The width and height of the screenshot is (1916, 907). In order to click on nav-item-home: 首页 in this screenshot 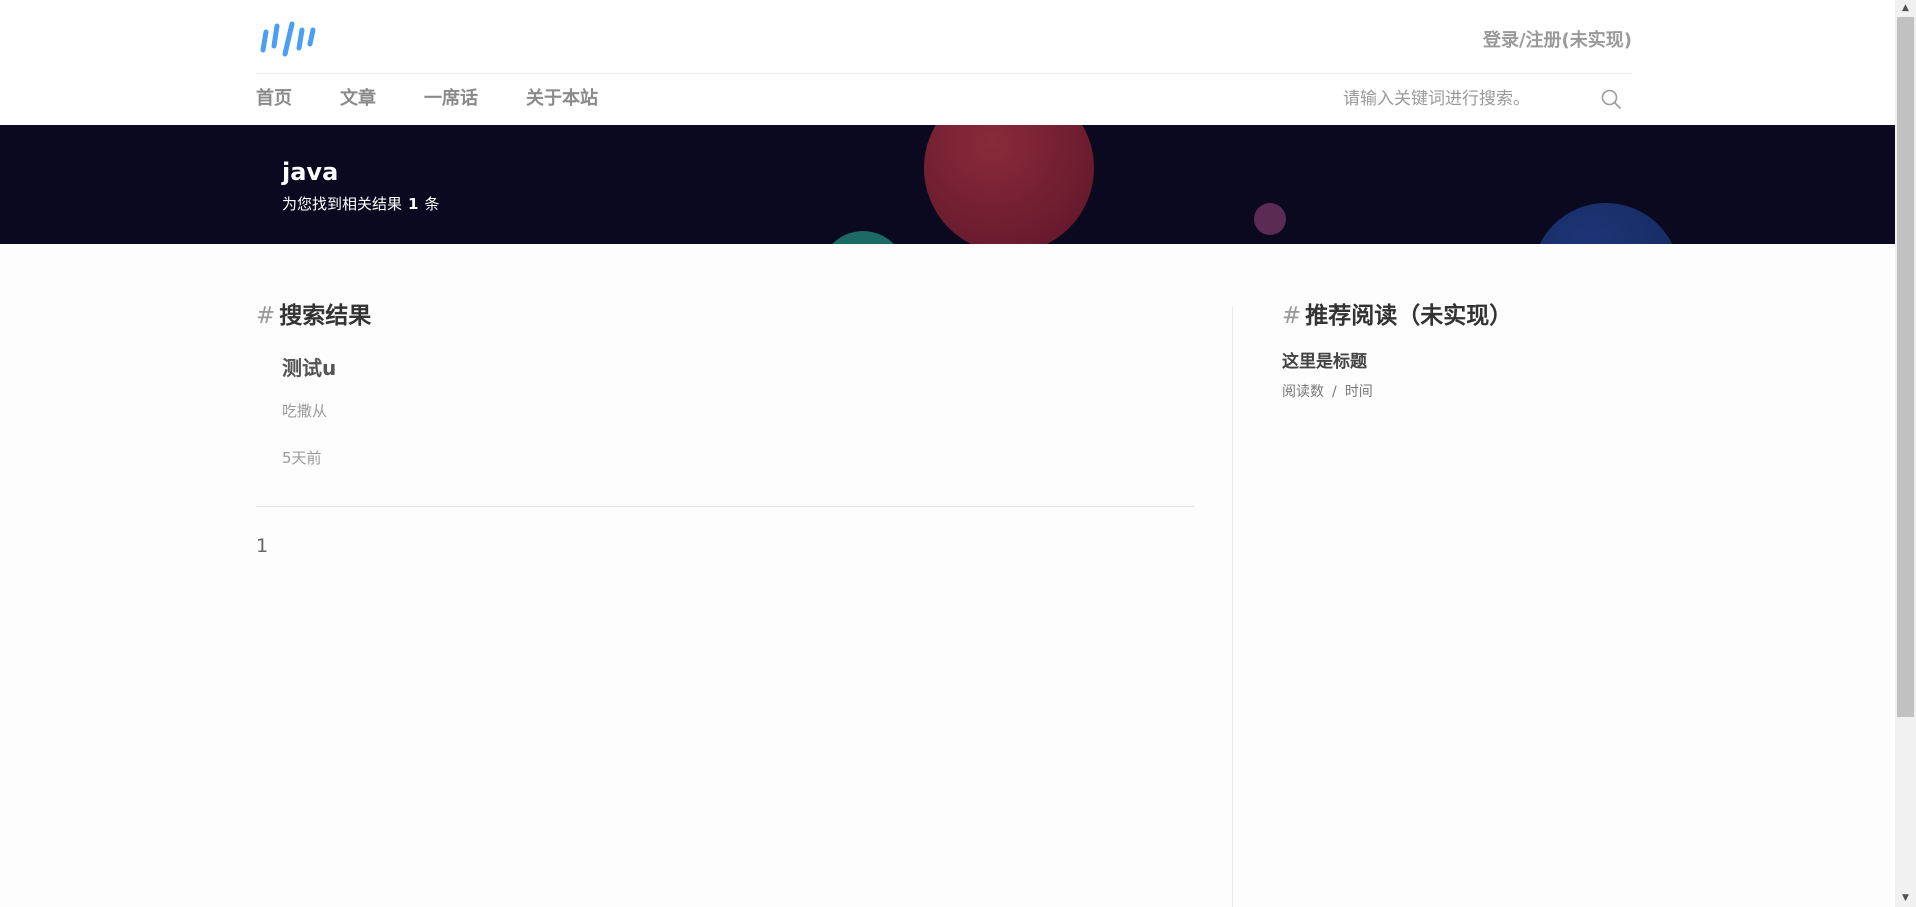, I will do `click(274, 99)`.